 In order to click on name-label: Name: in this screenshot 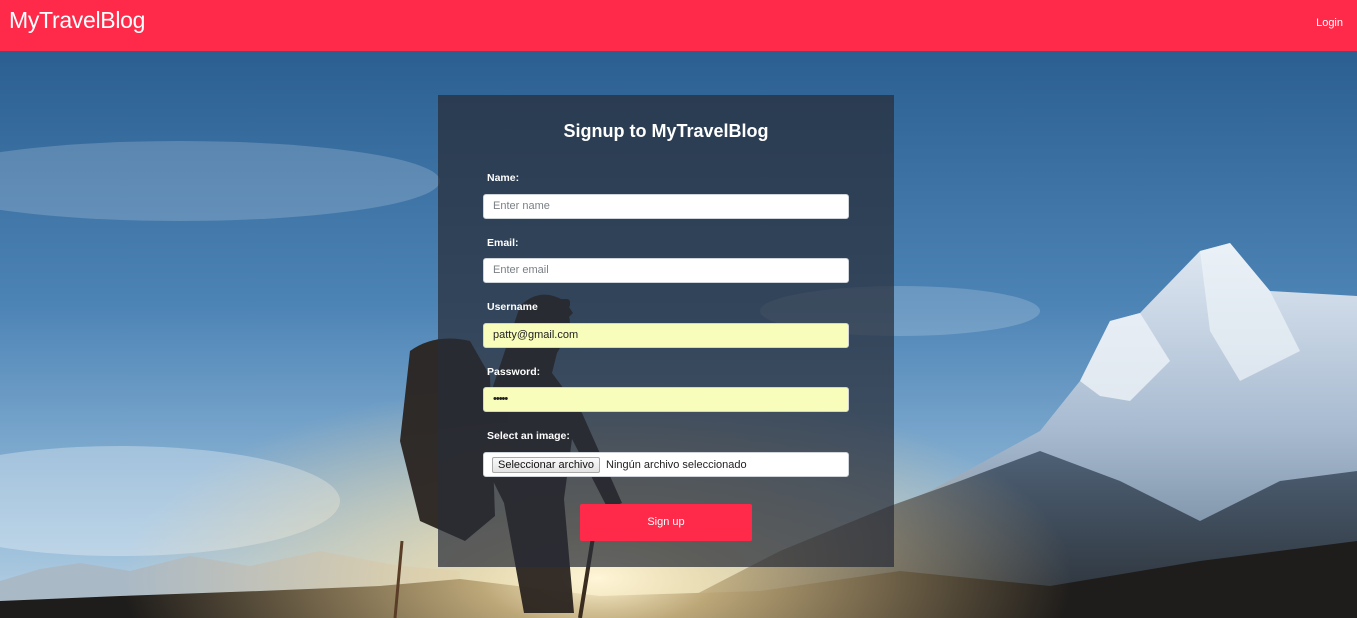, I will do `click(503, 178)`.